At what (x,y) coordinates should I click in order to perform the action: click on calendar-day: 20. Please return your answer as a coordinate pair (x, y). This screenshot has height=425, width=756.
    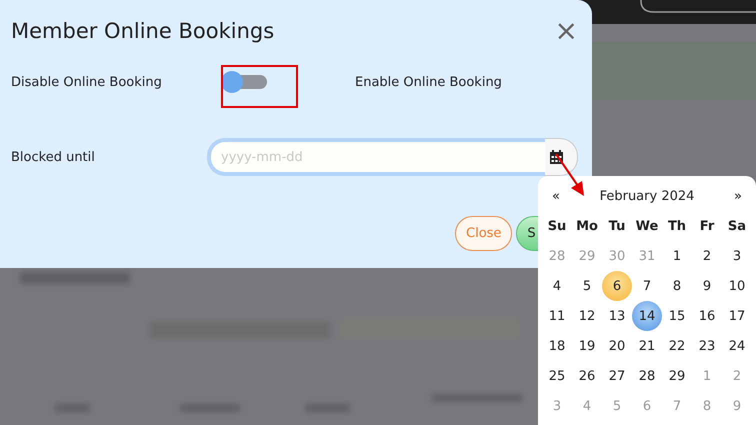
    Looking at the image, I should click on (617, 346).